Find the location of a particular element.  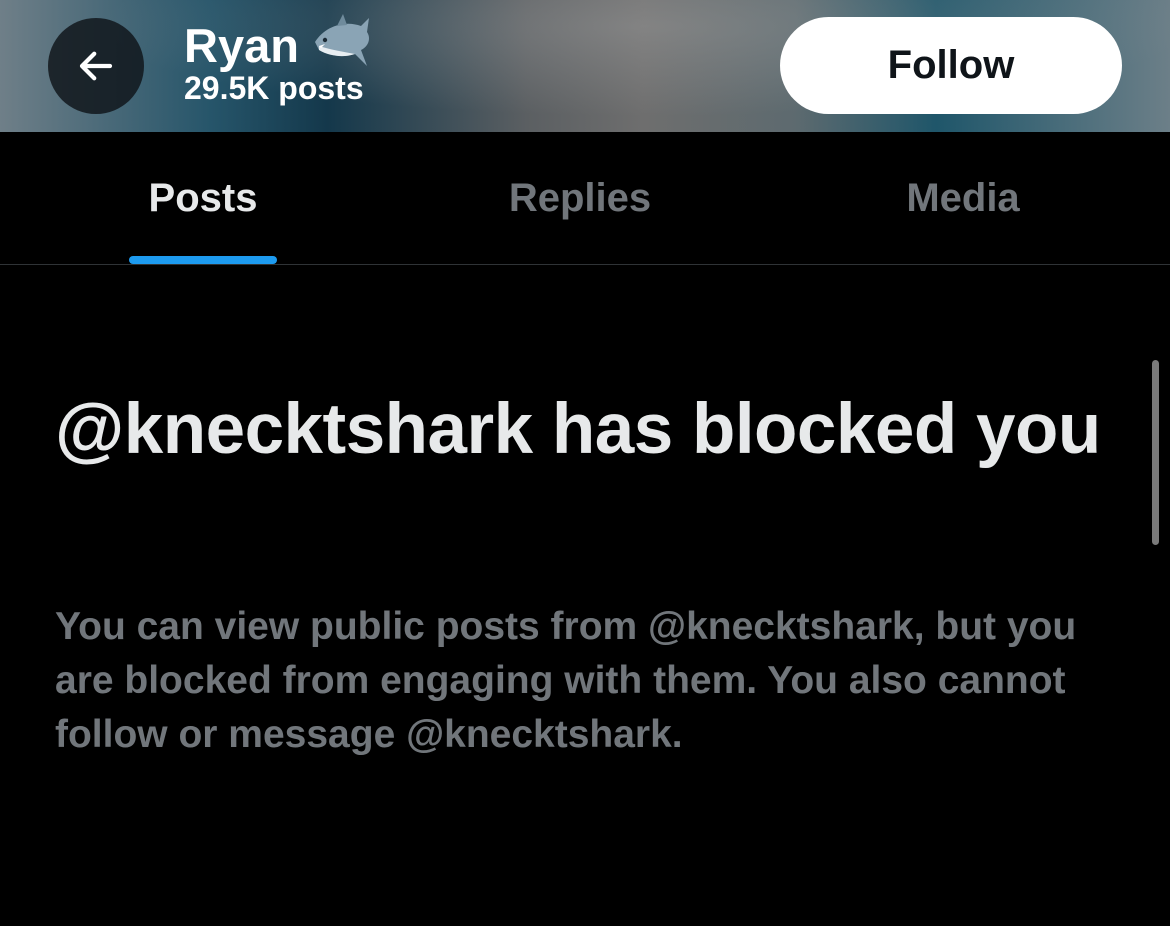

back-button is located at coordinates (96, 66).